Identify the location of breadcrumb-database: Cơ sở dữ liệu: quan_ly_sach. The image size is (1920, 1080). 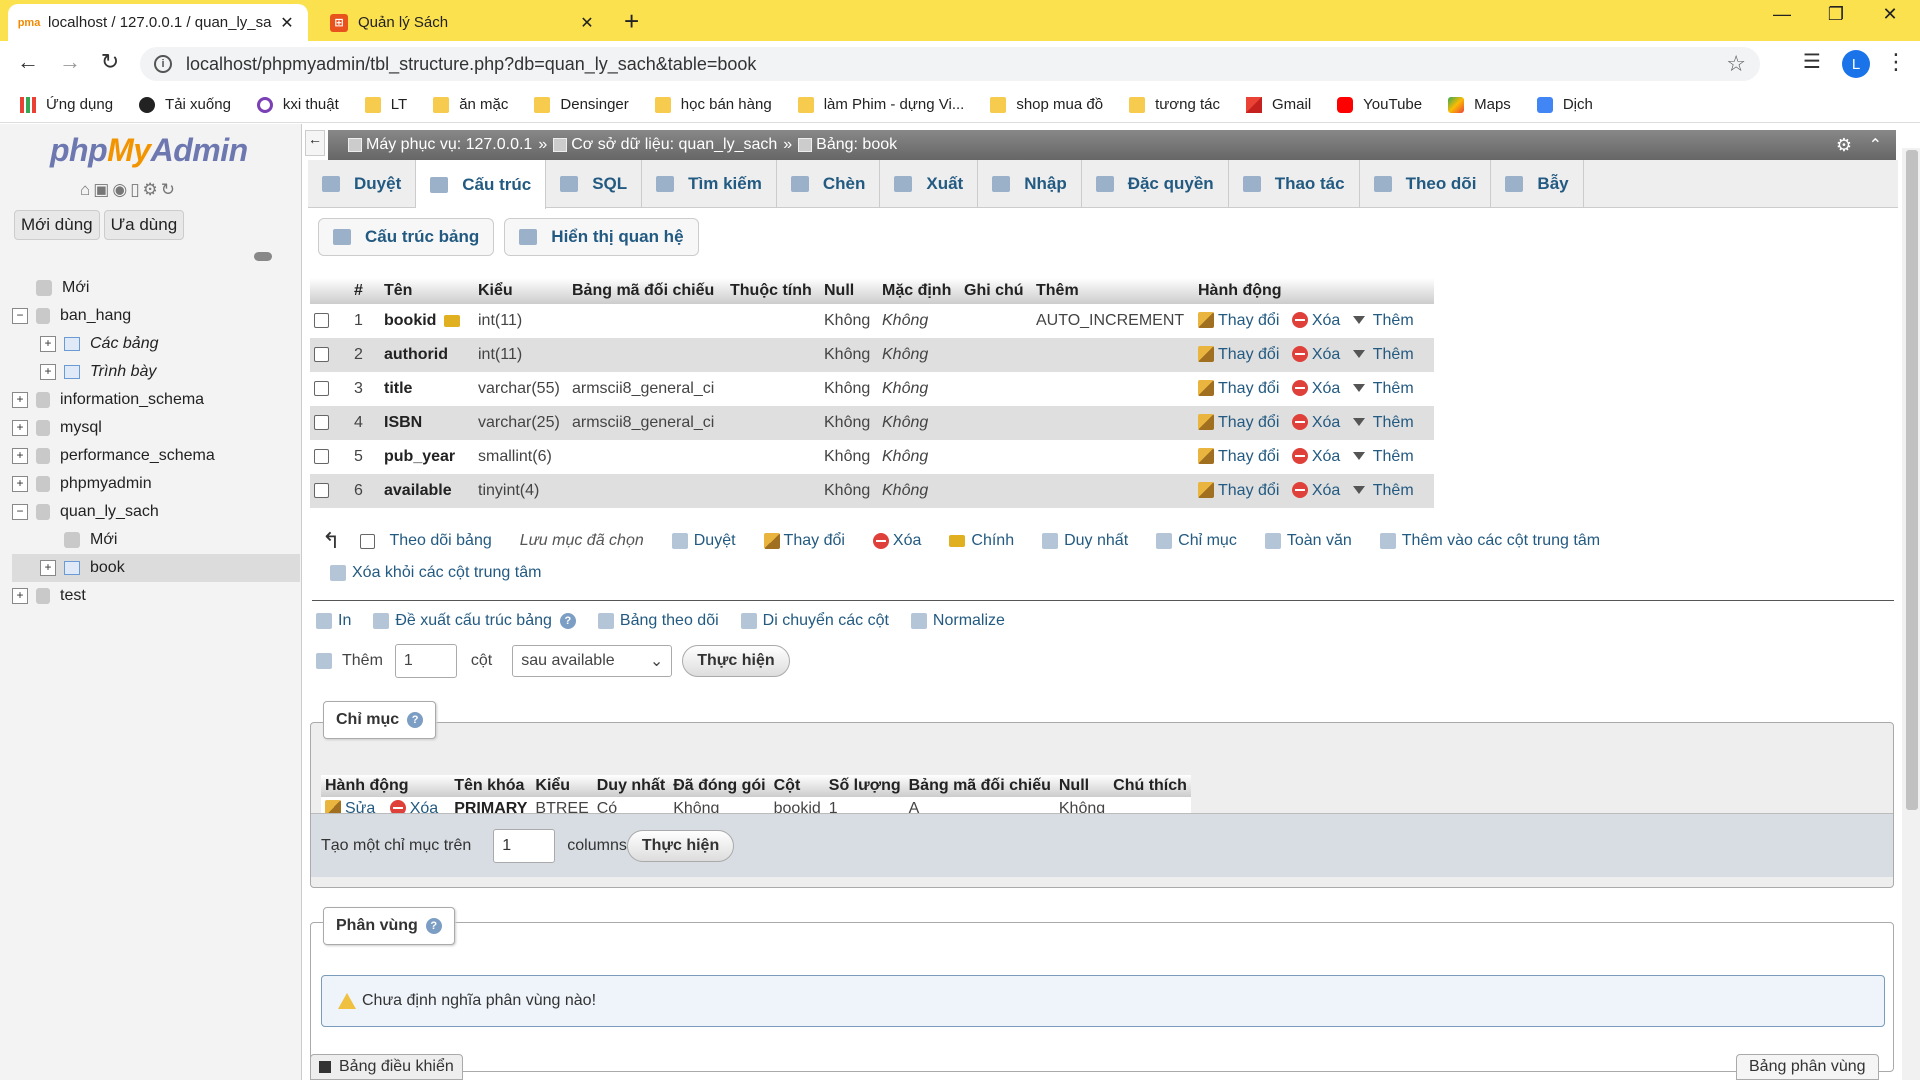
(674, 145).